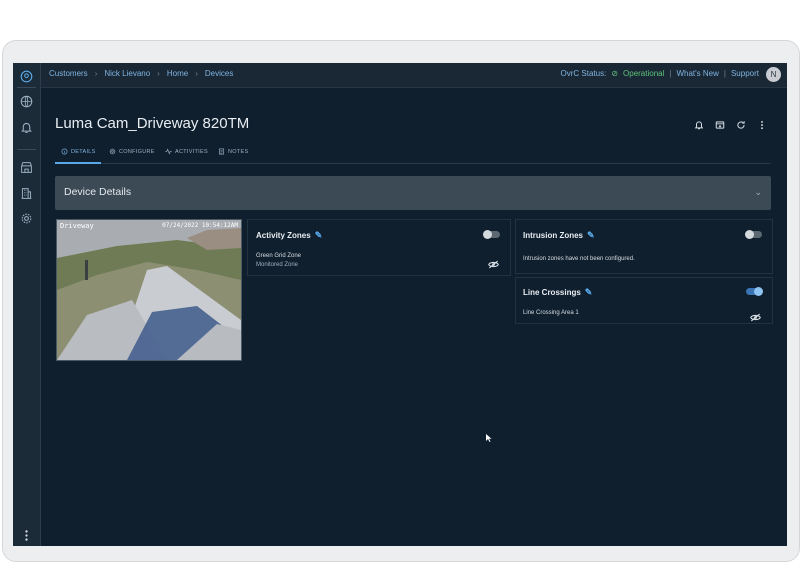 This screenshot has height=562, width=800. I want to click on zone-name: Green Grid Zone, so click(279, 256).